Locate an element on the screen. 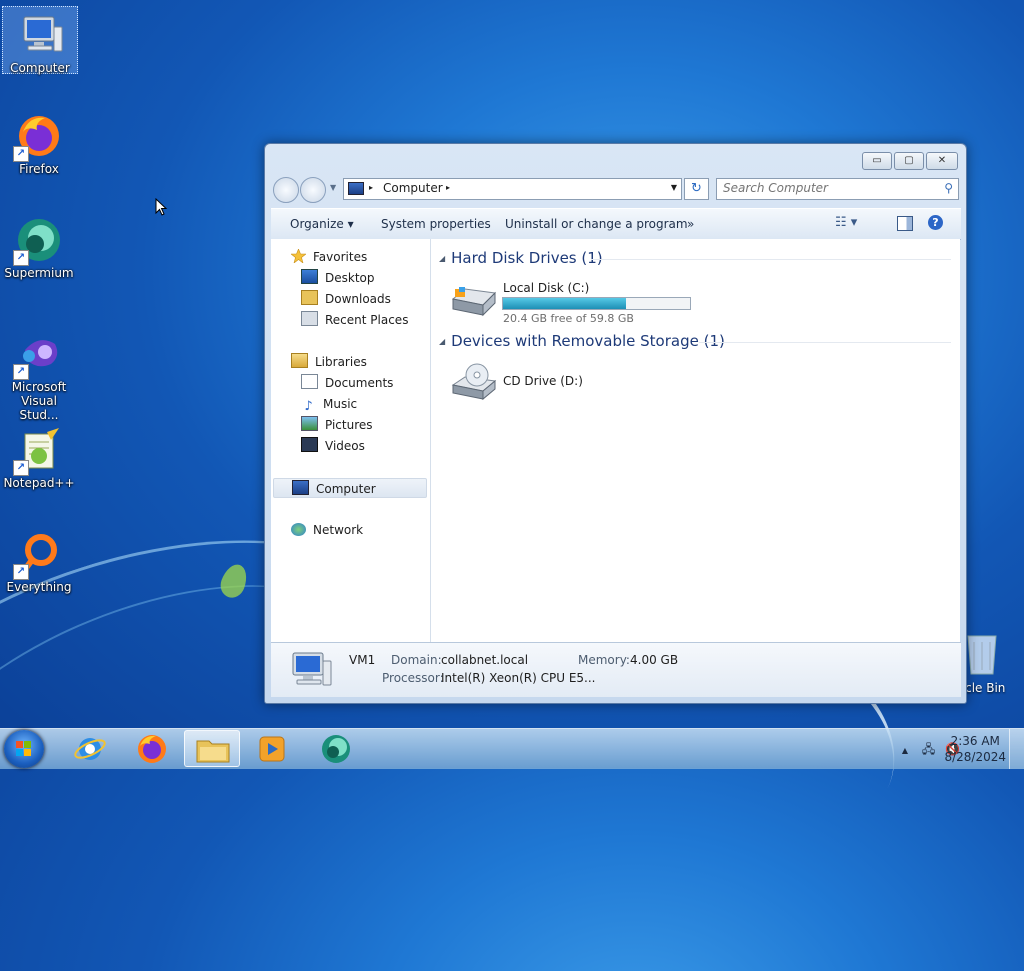 The width and height of the screenshot is (1024, 971). show-desktop-button is located at coordinates (1016, 749).